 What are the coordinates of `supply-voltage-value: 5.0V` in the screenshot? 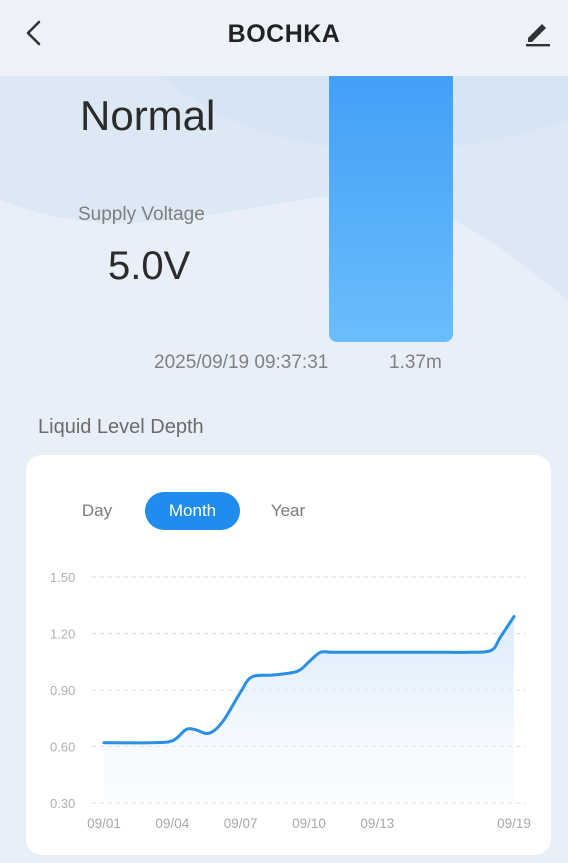 It's located at (149, 266).